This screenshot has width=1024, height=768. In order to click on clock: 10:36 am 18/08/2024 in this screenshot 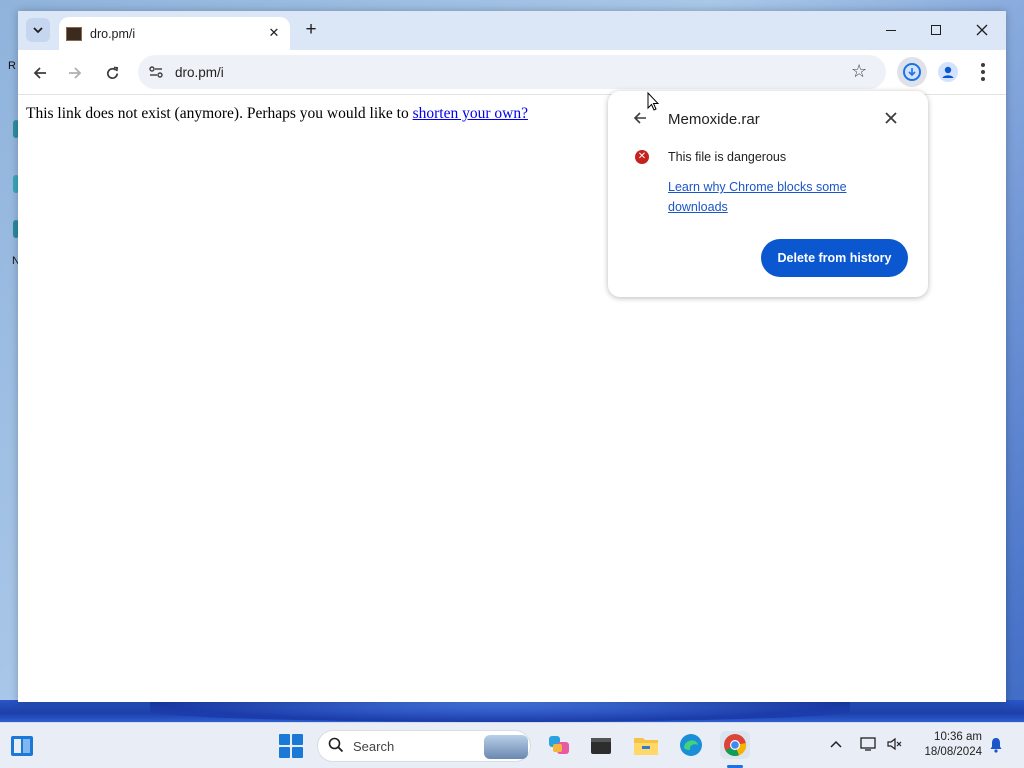, I will do `click(947, 745)`.